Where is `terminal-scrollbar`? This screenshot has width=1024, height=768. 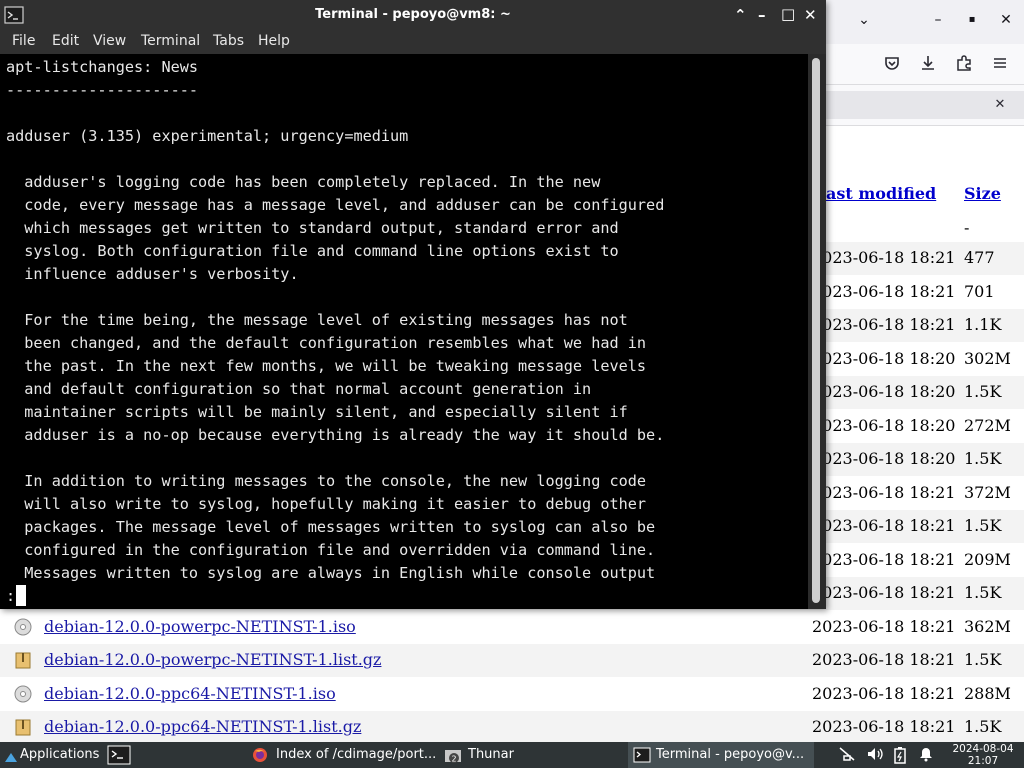 terminal-scrollbar is located at coordinates (817, 331).